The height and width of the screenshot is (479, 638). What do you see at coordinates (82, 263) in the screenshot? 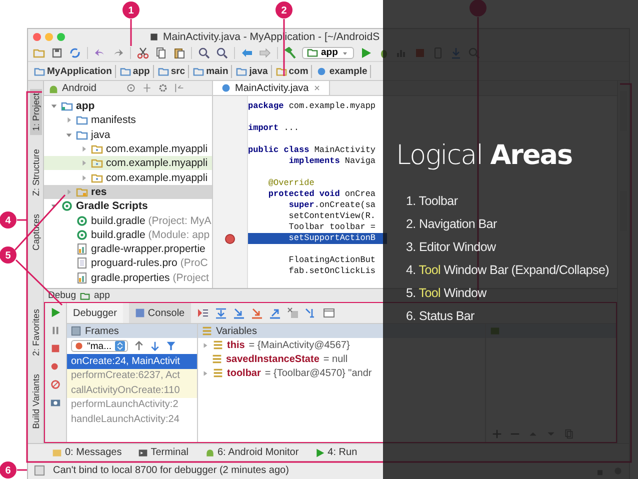
I see `file-icon` at bounding box center [82, 263].